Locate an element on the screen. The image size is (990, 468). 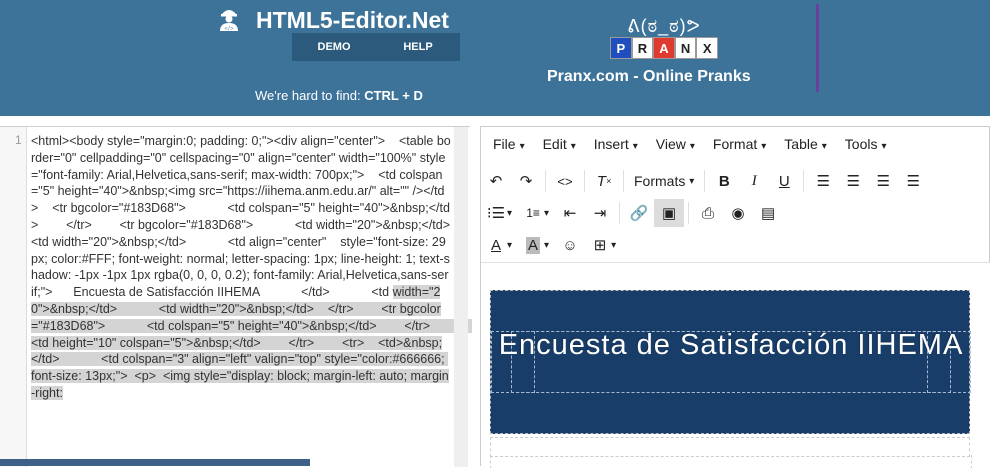
formats-dropdown: Formats ▾ is located at coordinates (664, 181).